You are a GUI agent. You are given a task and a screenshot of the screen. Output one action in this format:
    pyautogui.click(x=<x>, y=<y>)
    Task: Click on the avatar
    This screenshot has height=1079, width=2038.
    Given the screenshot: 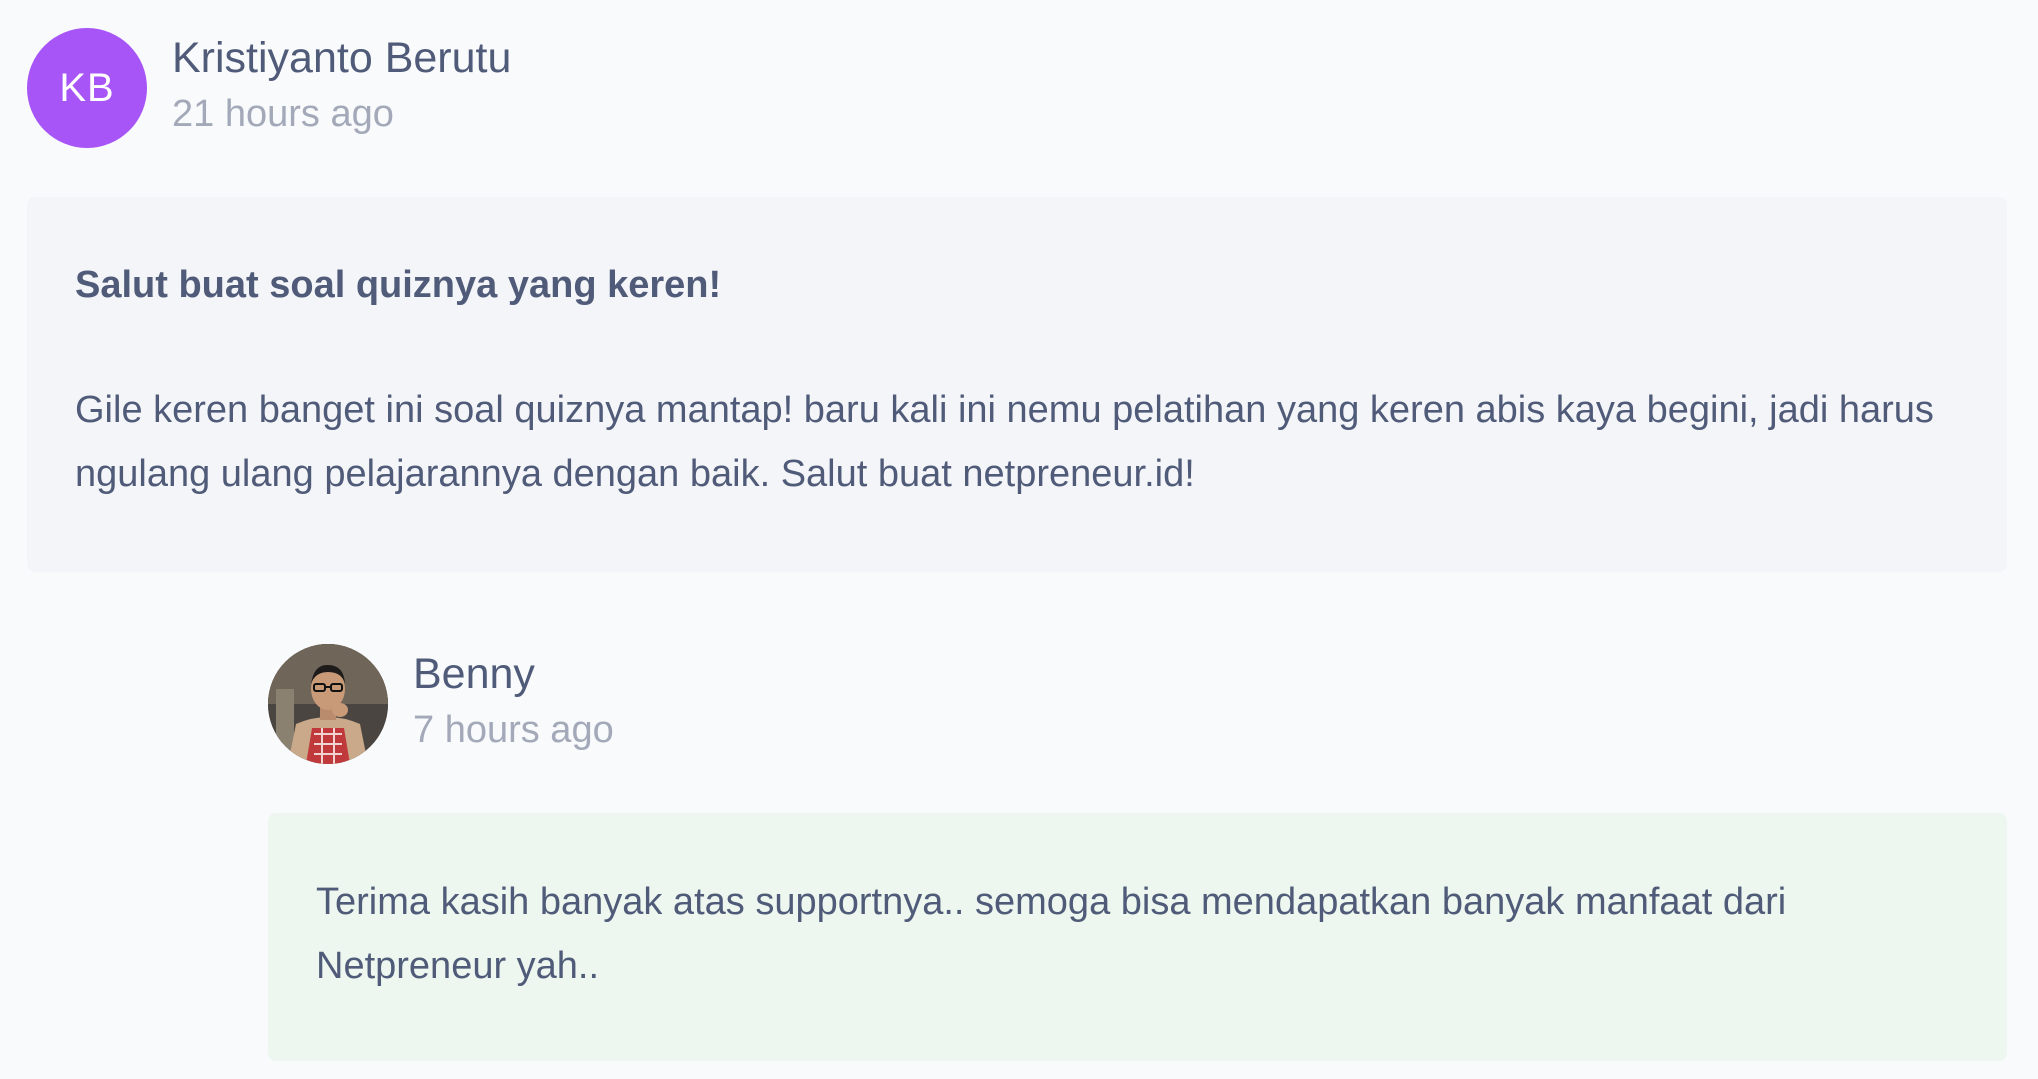 What is the action you would take?
    pyautogui.click(x=328, y=704)
    